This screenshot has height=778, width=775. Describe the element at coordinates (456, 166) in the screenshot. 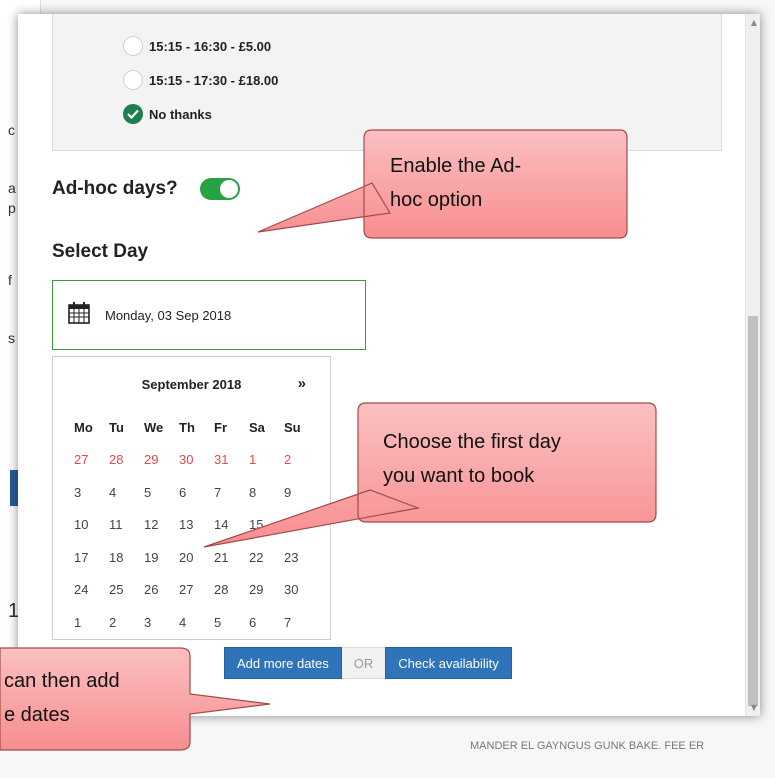

I see `callout-line: Enable the Ad-` at that location.